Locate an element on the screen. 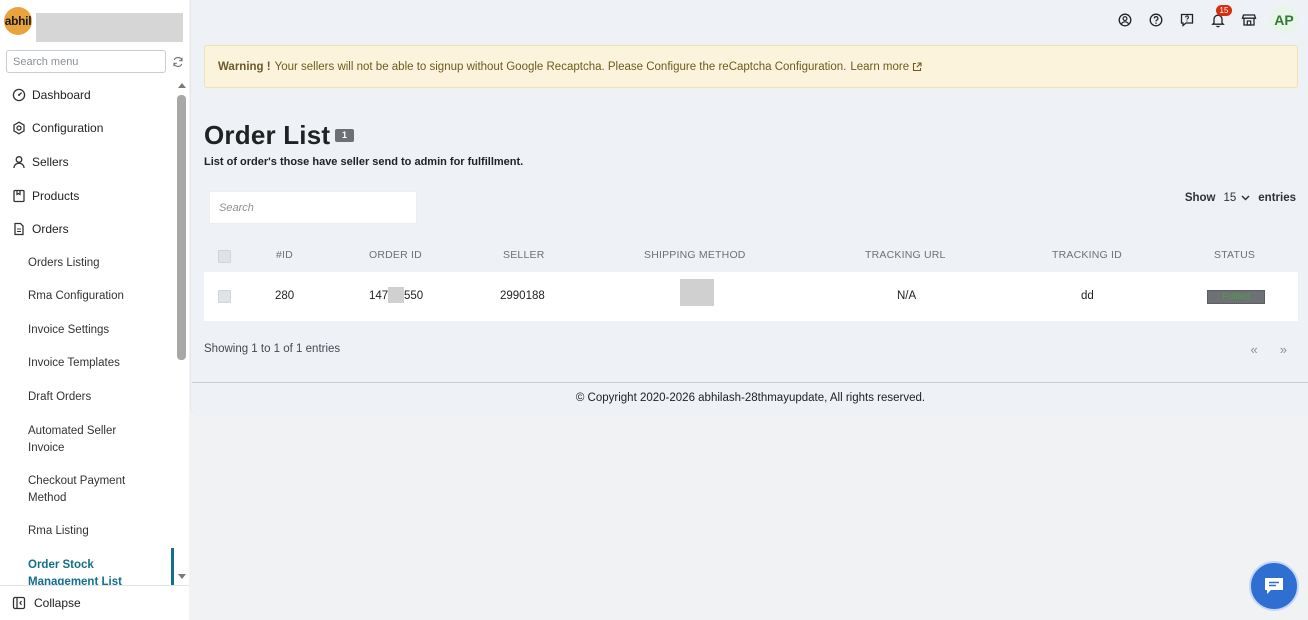  dashboard-icon is located at coordinates (19, 95).